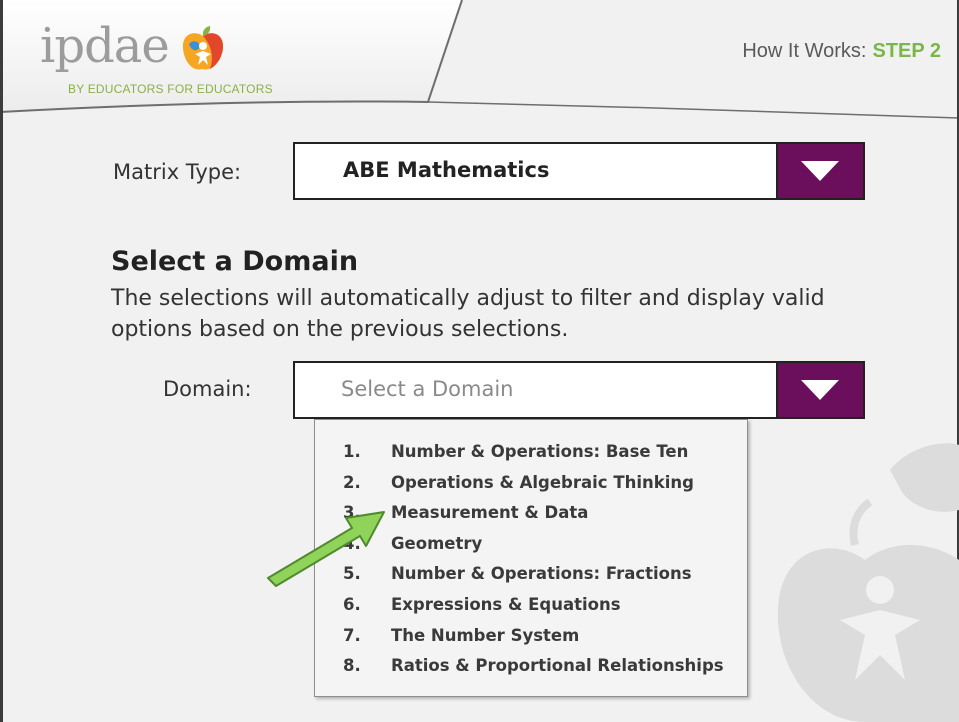 Image resolution: width=959 pixels, height=722 pixels. Describe the element at coordinates (437, 543) in the screenshot. I see `option-label: Geometry` at that location.